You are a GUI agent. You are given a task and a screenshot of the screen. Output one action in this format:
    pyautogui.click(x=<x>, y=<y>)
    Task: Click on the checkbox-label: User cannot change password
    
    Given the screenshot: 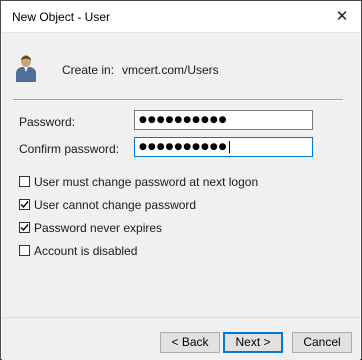 What is the action you would take?
    pyautogui.click(x=115, y=205)
    